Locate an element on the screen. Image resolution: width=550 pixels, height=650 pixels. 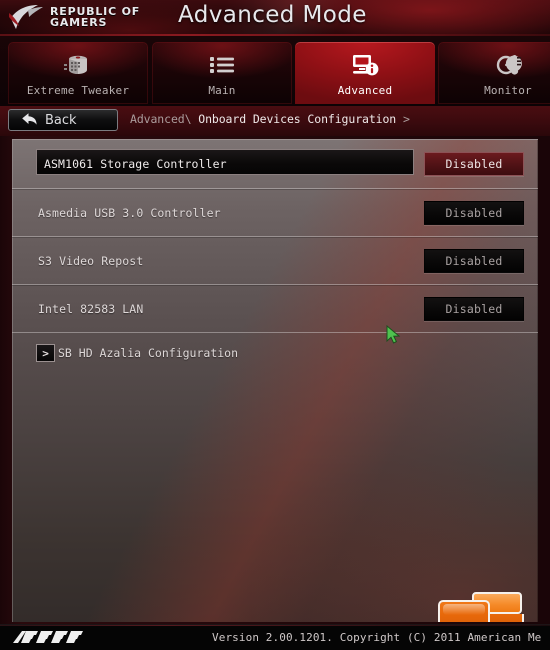
tab-extreme-tweaker: Extreme Tweaker is located at coordinates (78, 73).